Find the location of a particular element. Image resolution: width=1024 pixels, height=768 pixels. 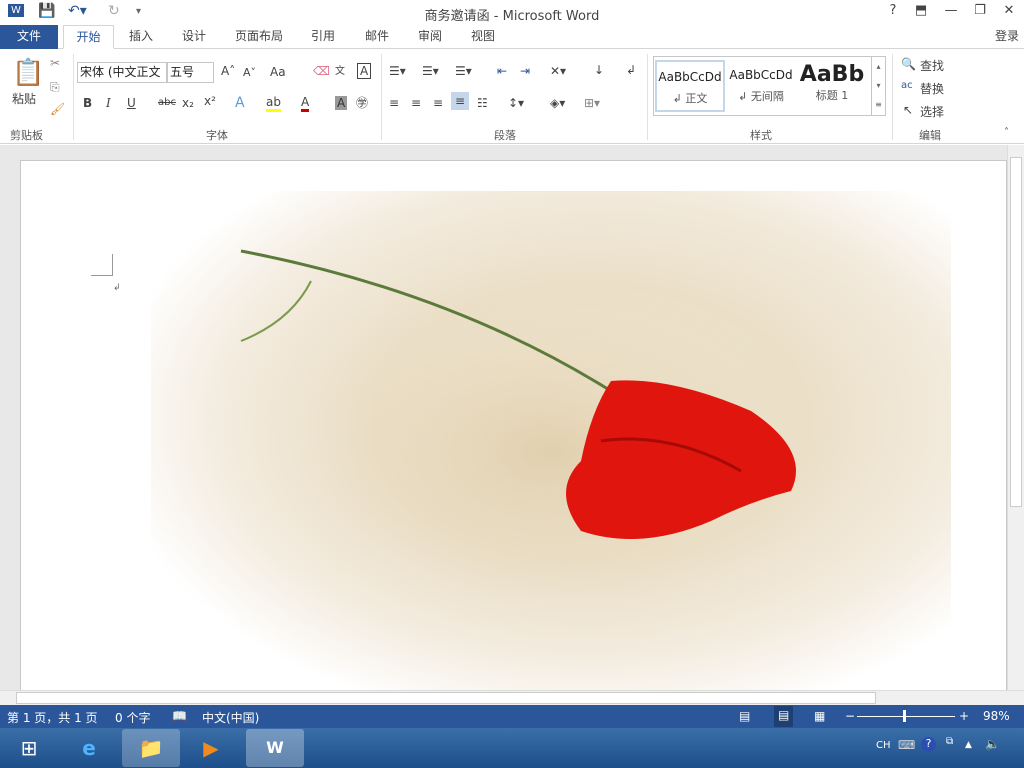

start-button: ⊞ is located at coordinates (29, 748).